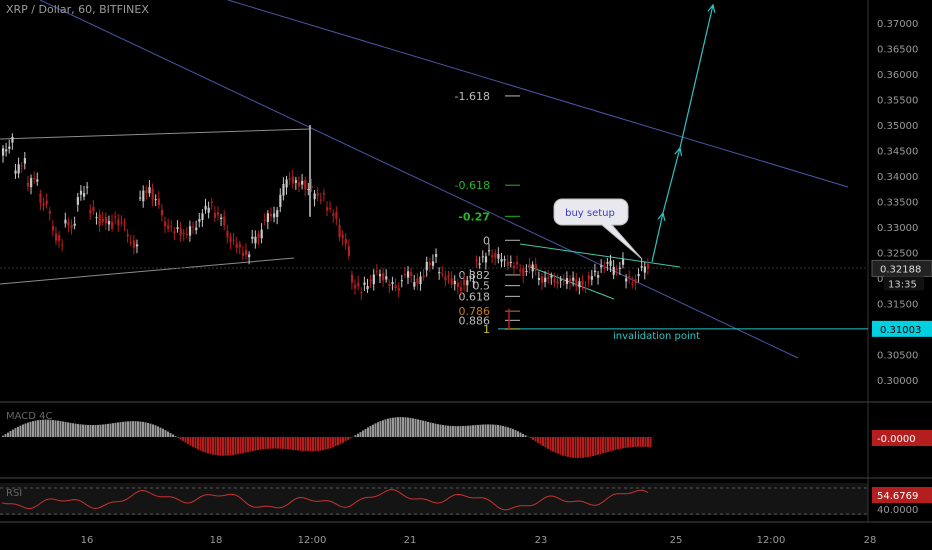 The image size is (932, 550). What do you see at coordinates (897, 254) in the screenshot?
I see `y-tick-label: 0.32500` at bounding box center [897, 254].